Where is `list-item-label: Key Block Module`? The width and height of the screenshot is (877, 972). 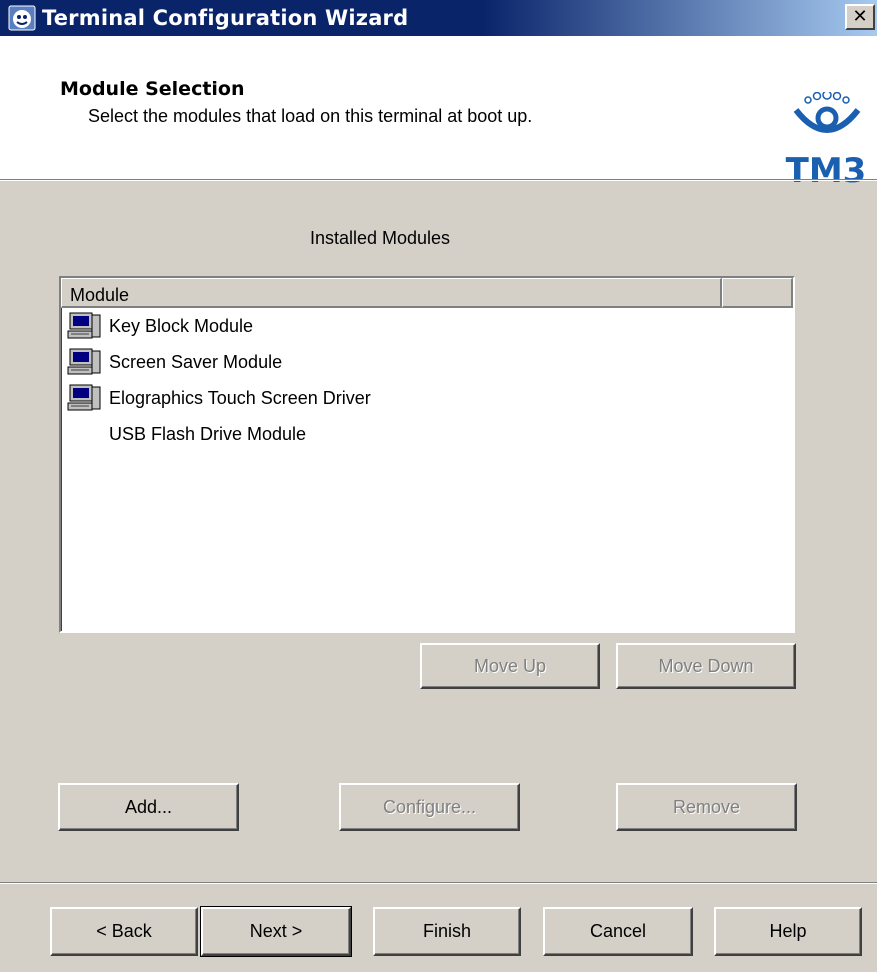 list-item-label: Key Block Module is located at coordinates (181, 325).